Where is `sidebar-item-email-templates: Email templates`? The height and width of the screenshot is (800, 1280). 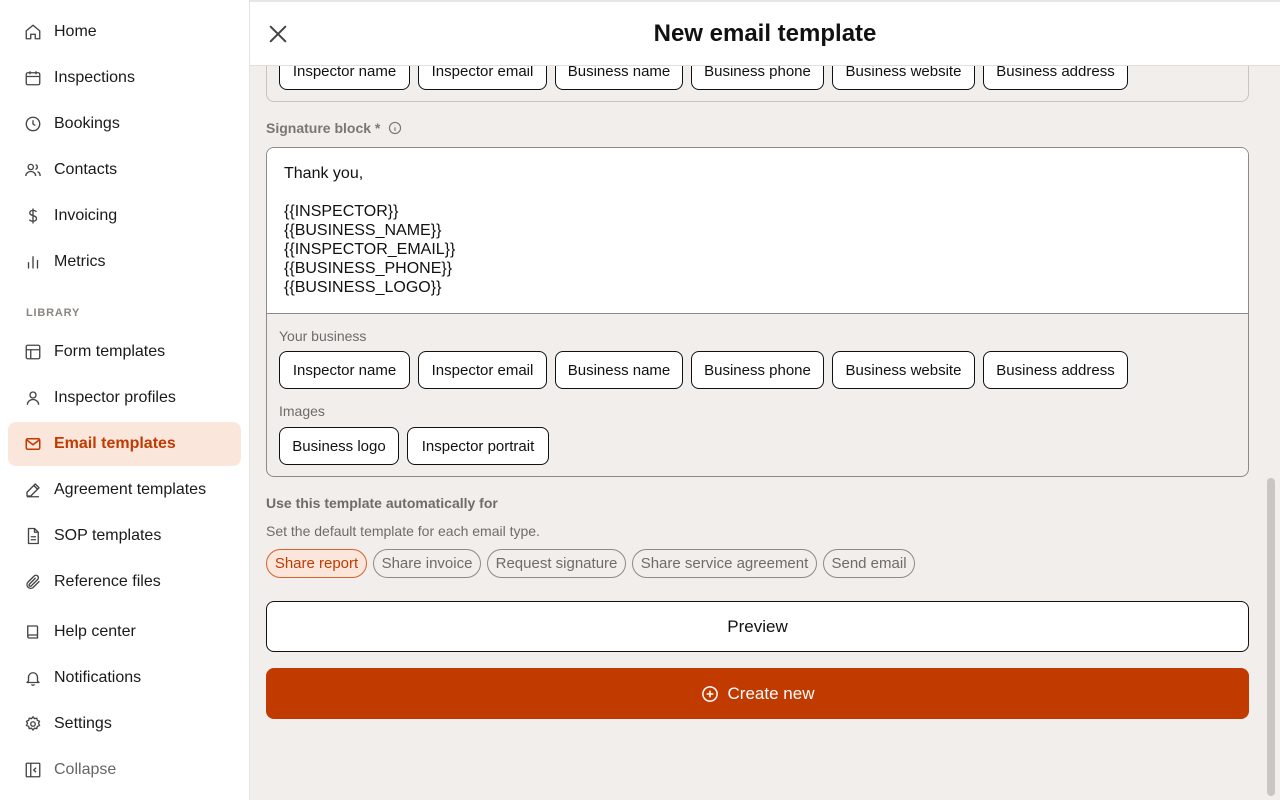 sidebar-item-email-templates: Email templates is located at coordinates (124, 444).